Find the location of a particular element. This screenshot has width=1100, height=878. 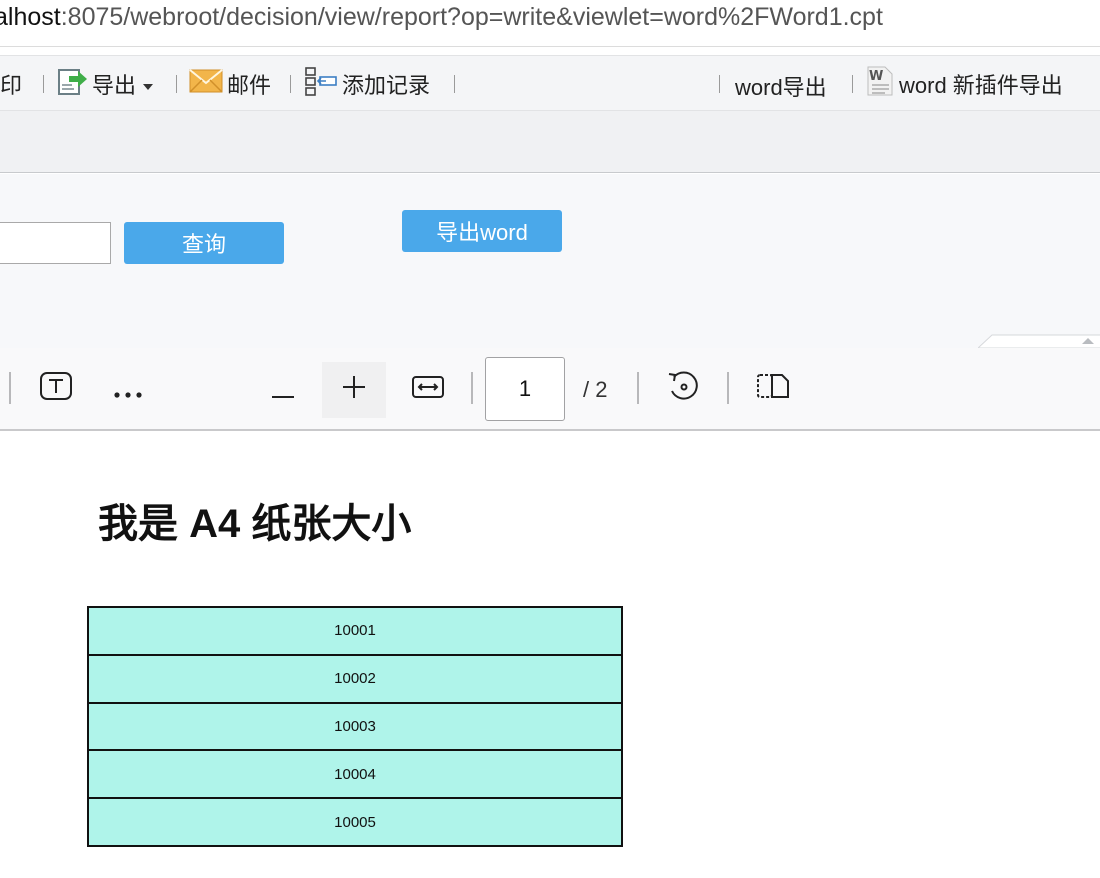

table-cell: 10003 is located at coordinates (355, 726).